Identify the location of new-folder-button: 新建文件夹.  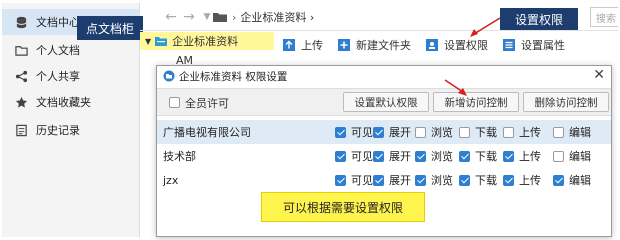
(374, 45).